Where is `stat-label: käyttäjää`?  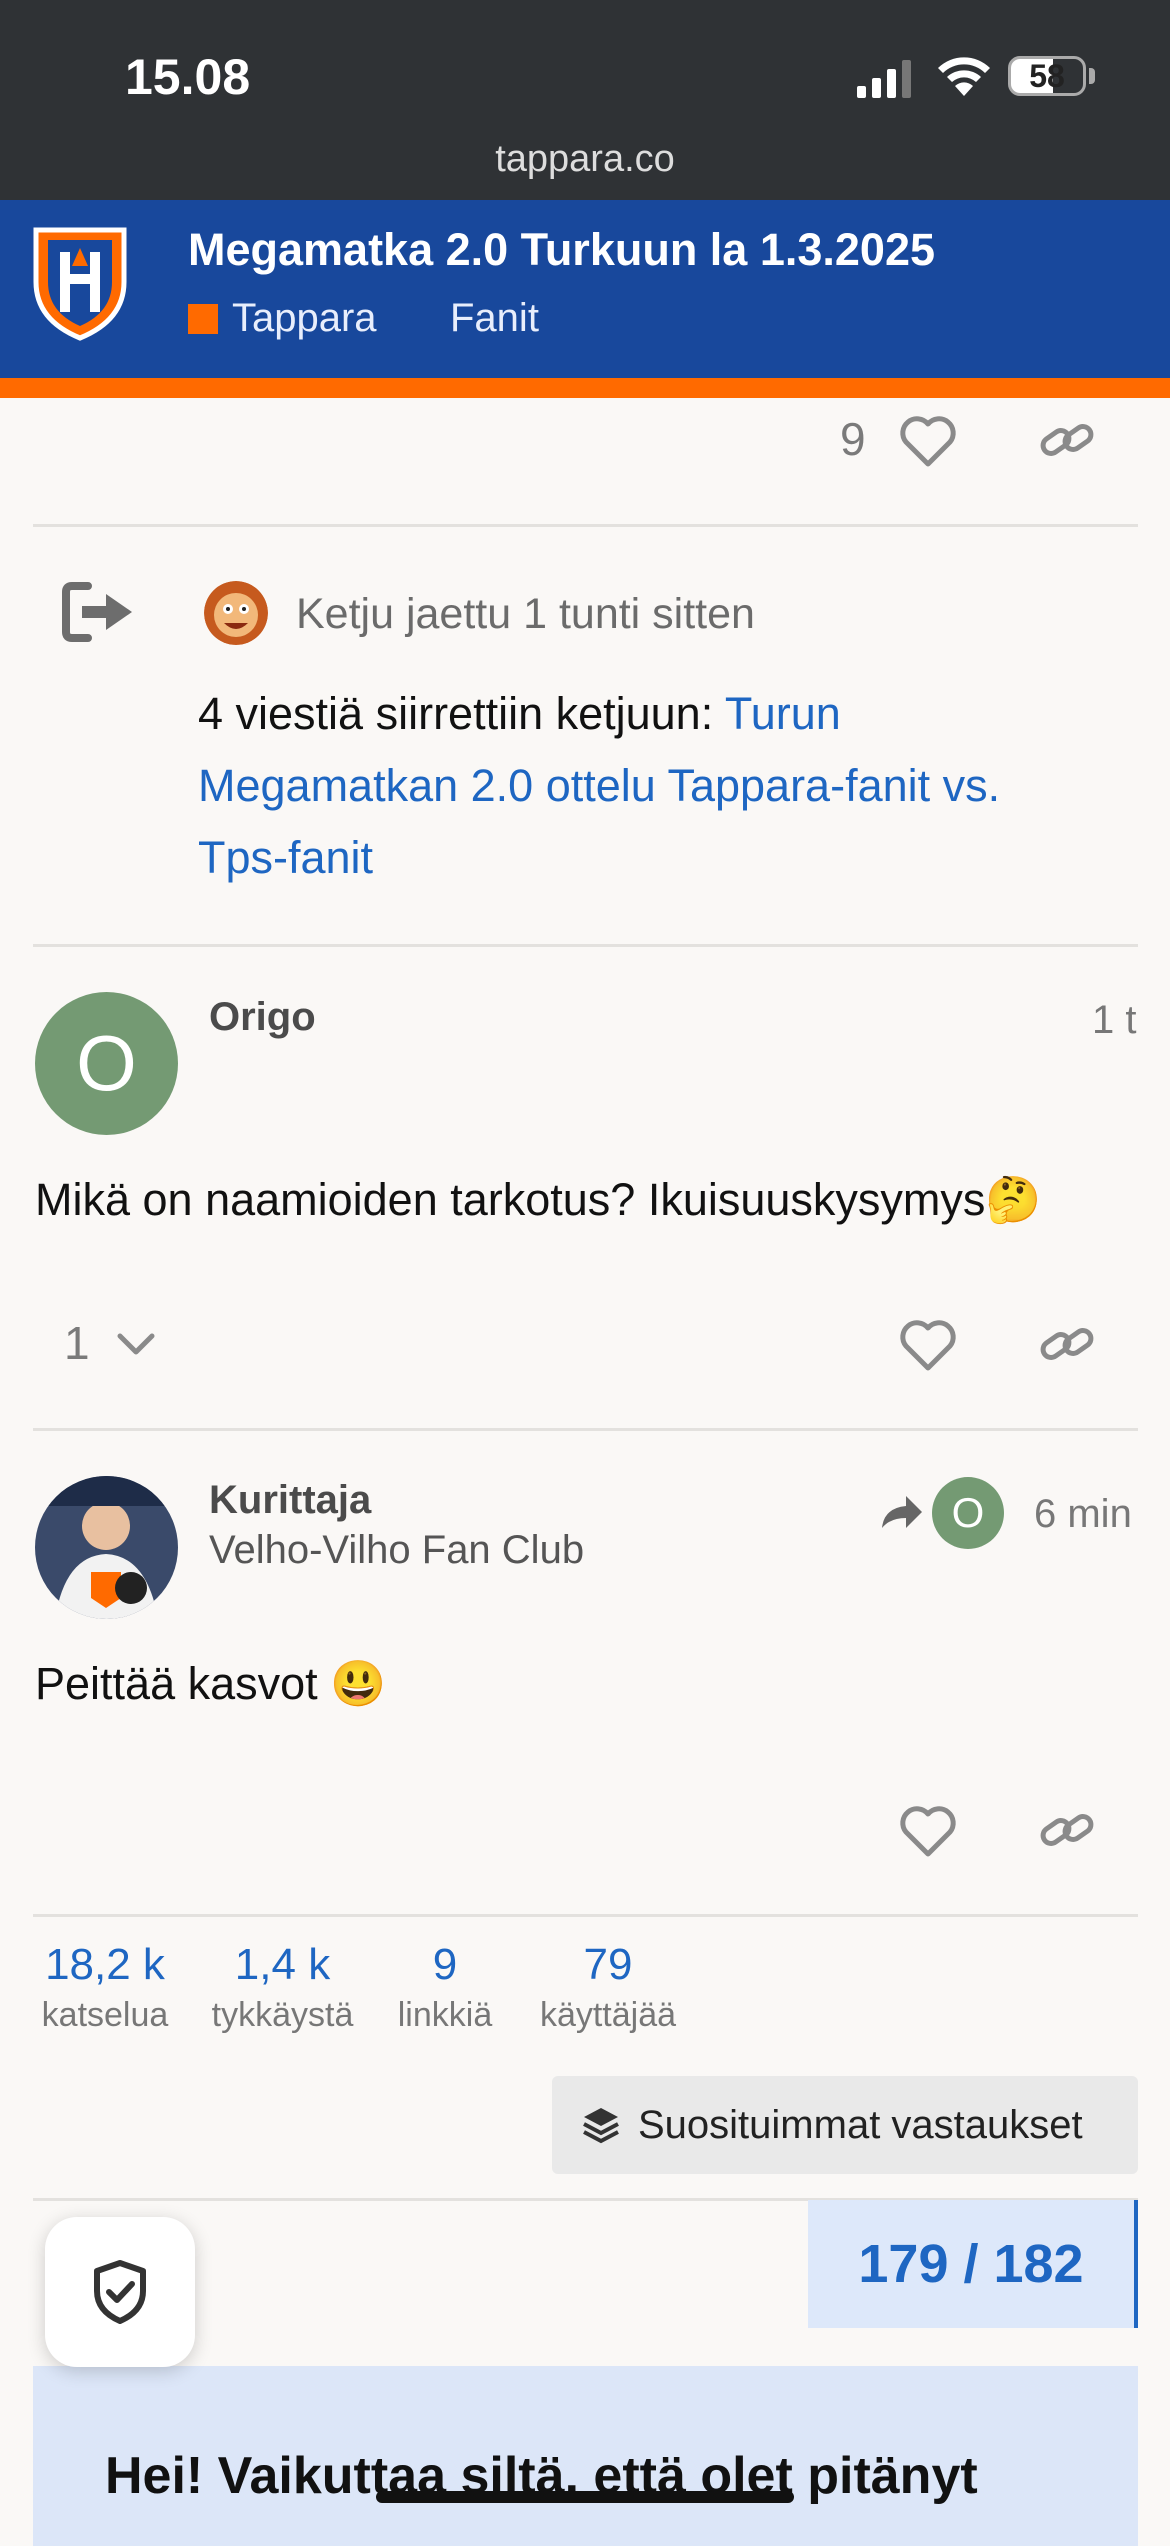
stat-label: käyttäjää is located at coordinates (608, 2015).